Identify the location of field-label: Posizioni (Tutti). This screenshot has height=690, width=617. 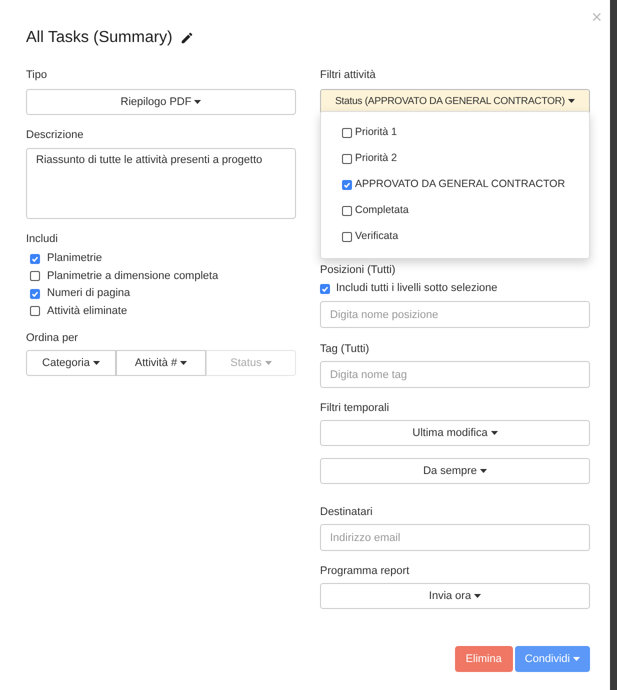
(358, 270).